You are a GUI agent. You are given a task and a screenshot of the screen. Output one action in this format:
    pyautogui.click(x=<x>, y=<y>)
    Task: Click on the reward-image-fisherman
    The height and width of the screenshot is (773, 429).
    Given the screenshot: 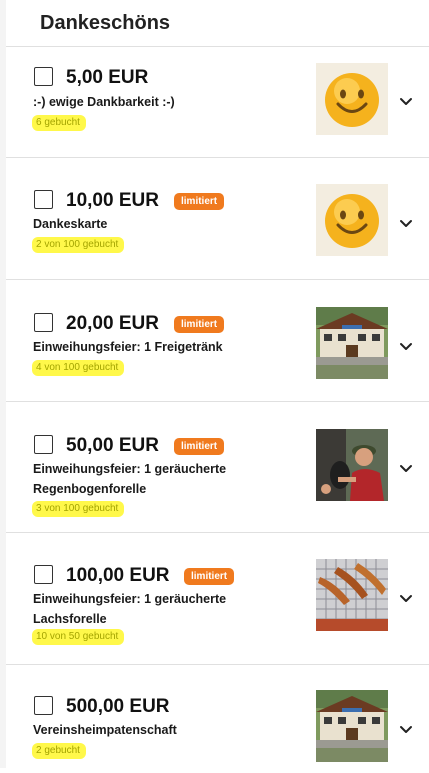 What is the action you would take?
    pyautogui.click(x=352, y=465)
    